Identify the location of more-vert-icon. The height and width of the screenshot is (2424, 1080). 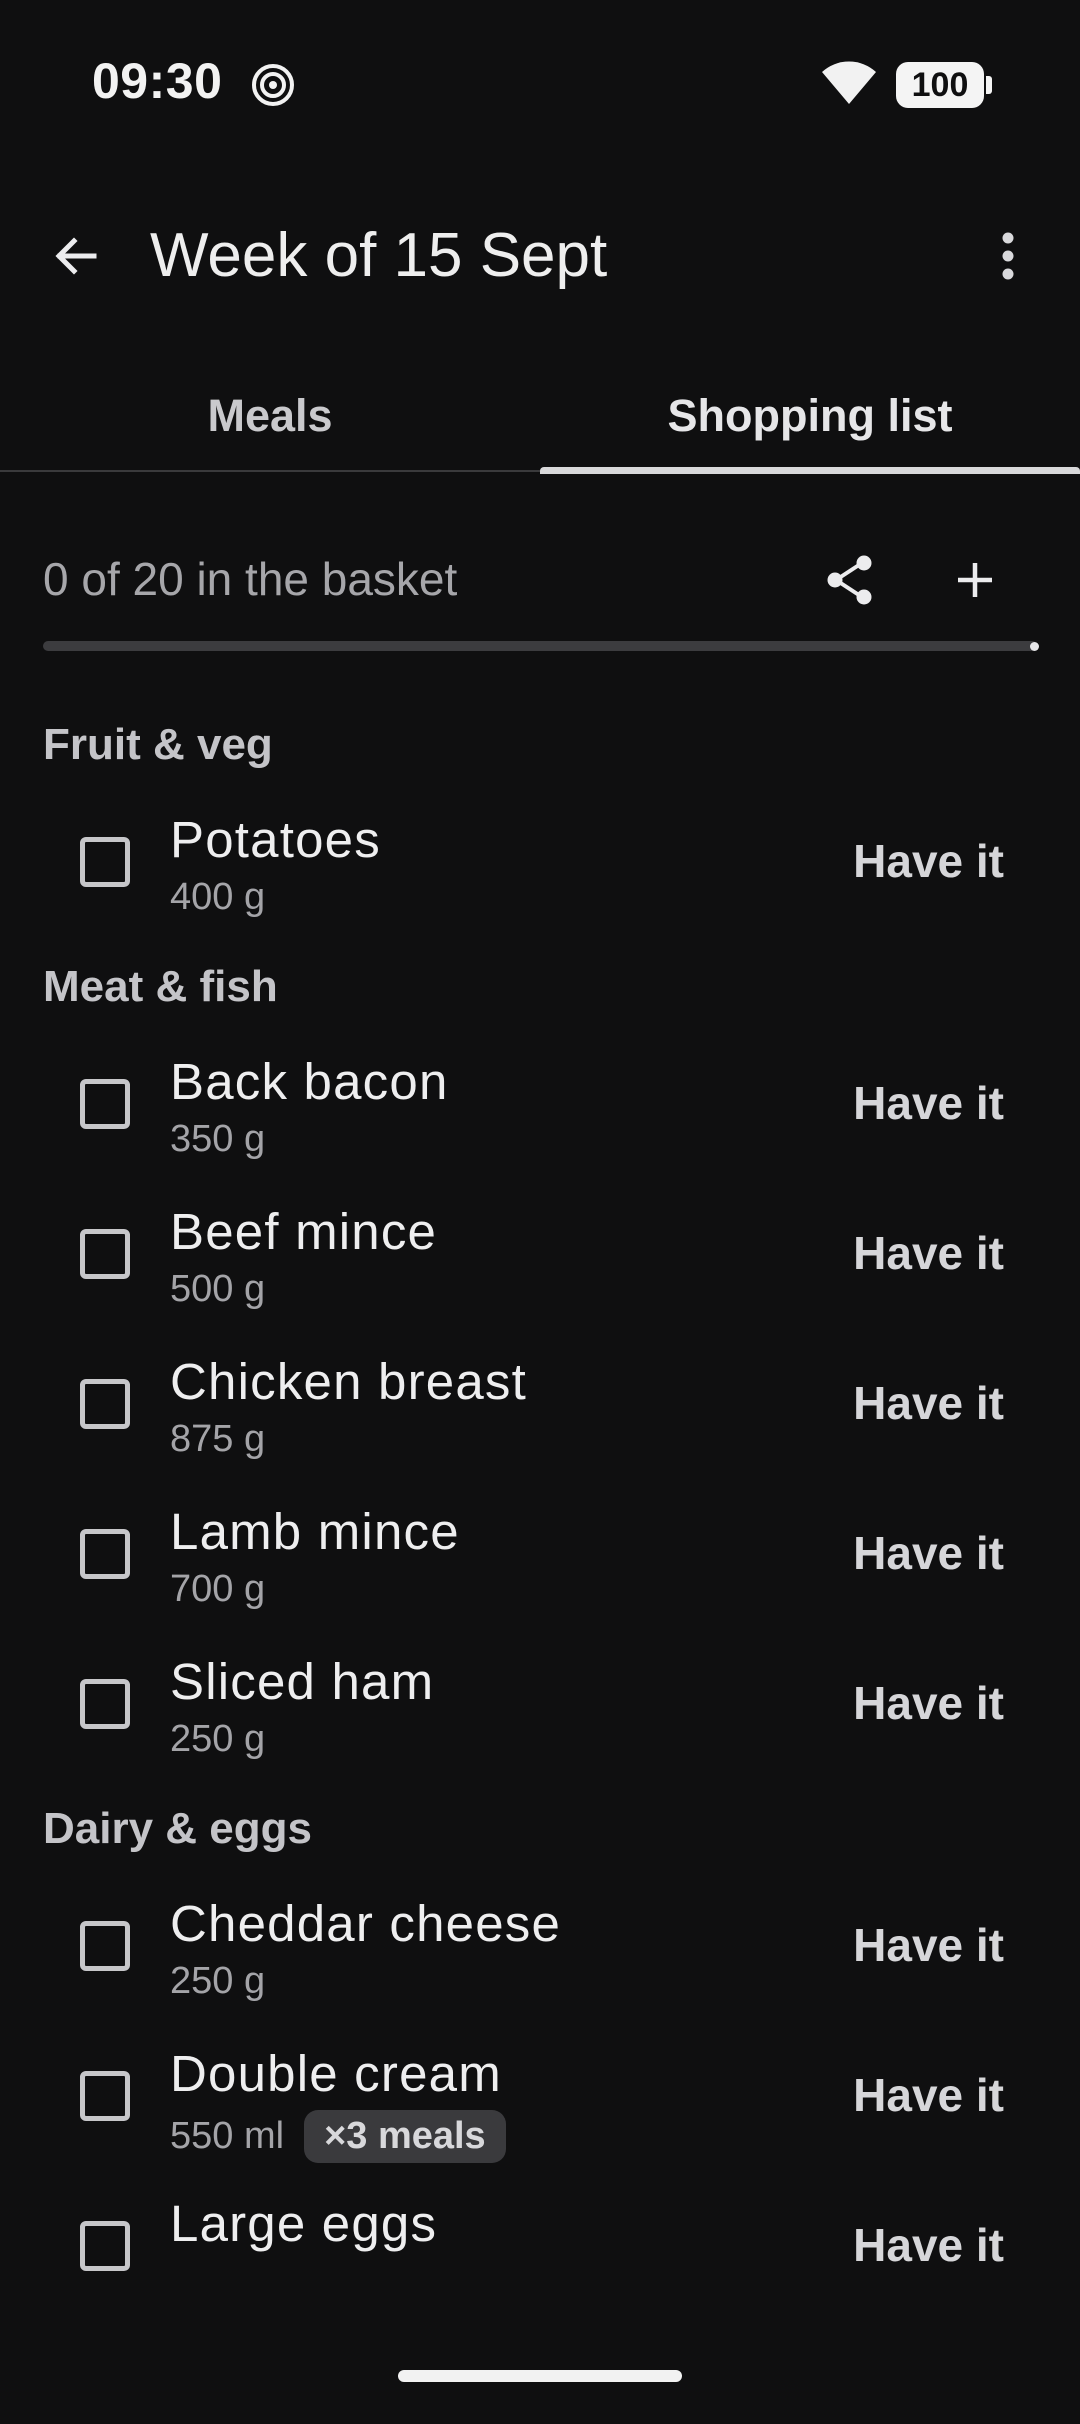
(1008, 256).